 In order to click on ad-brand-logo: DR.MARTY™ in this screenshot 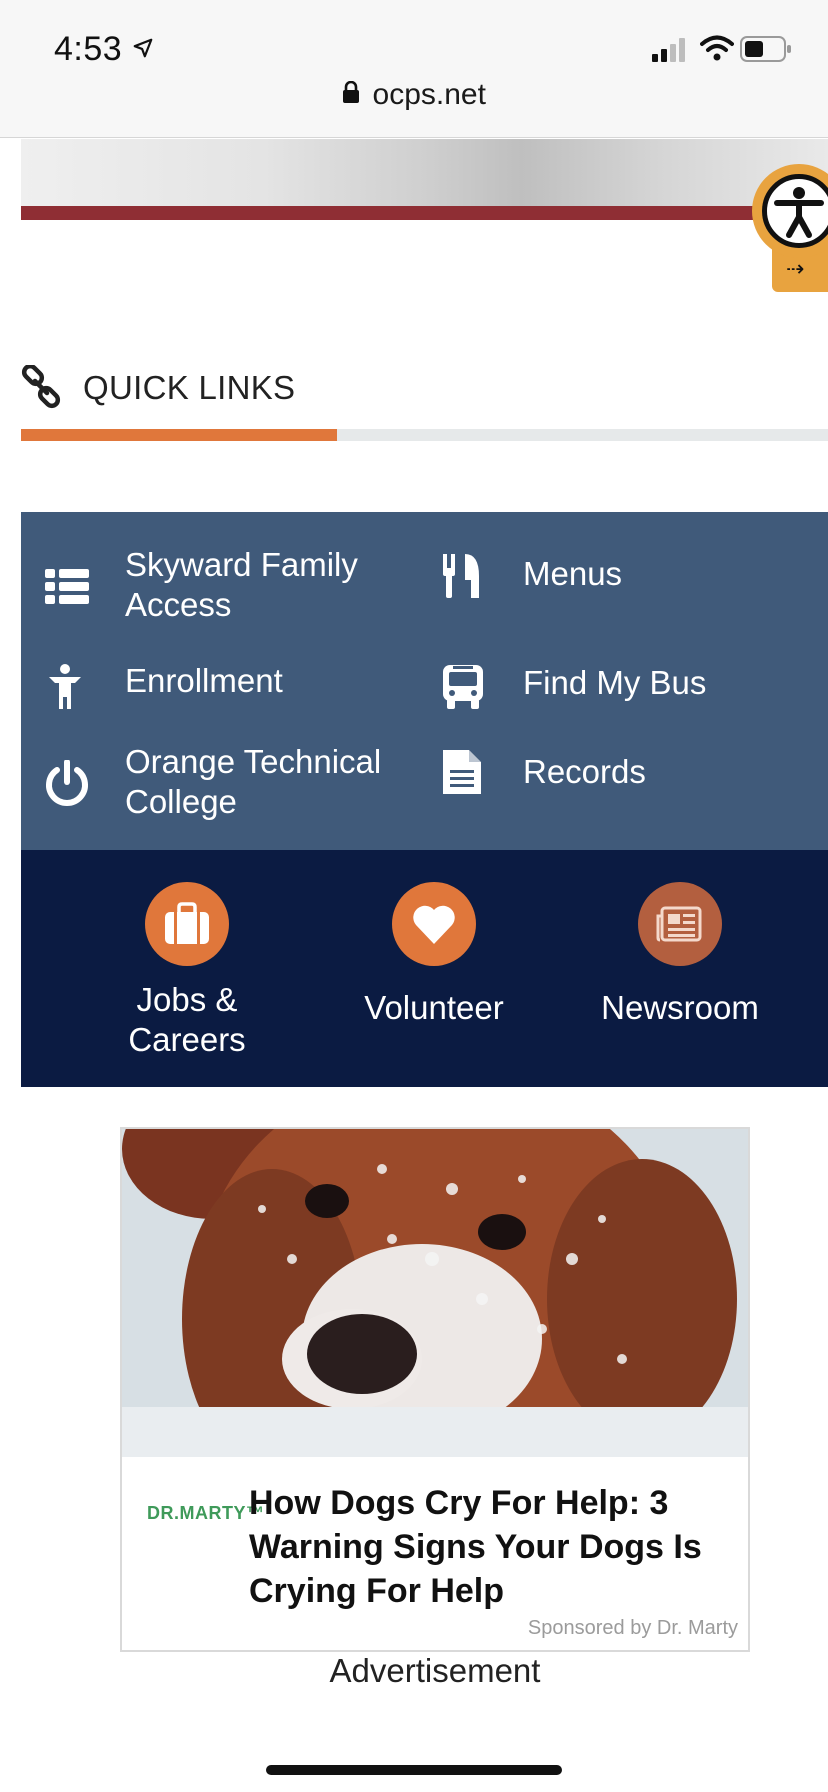, I will do `click(206, 1513)`.